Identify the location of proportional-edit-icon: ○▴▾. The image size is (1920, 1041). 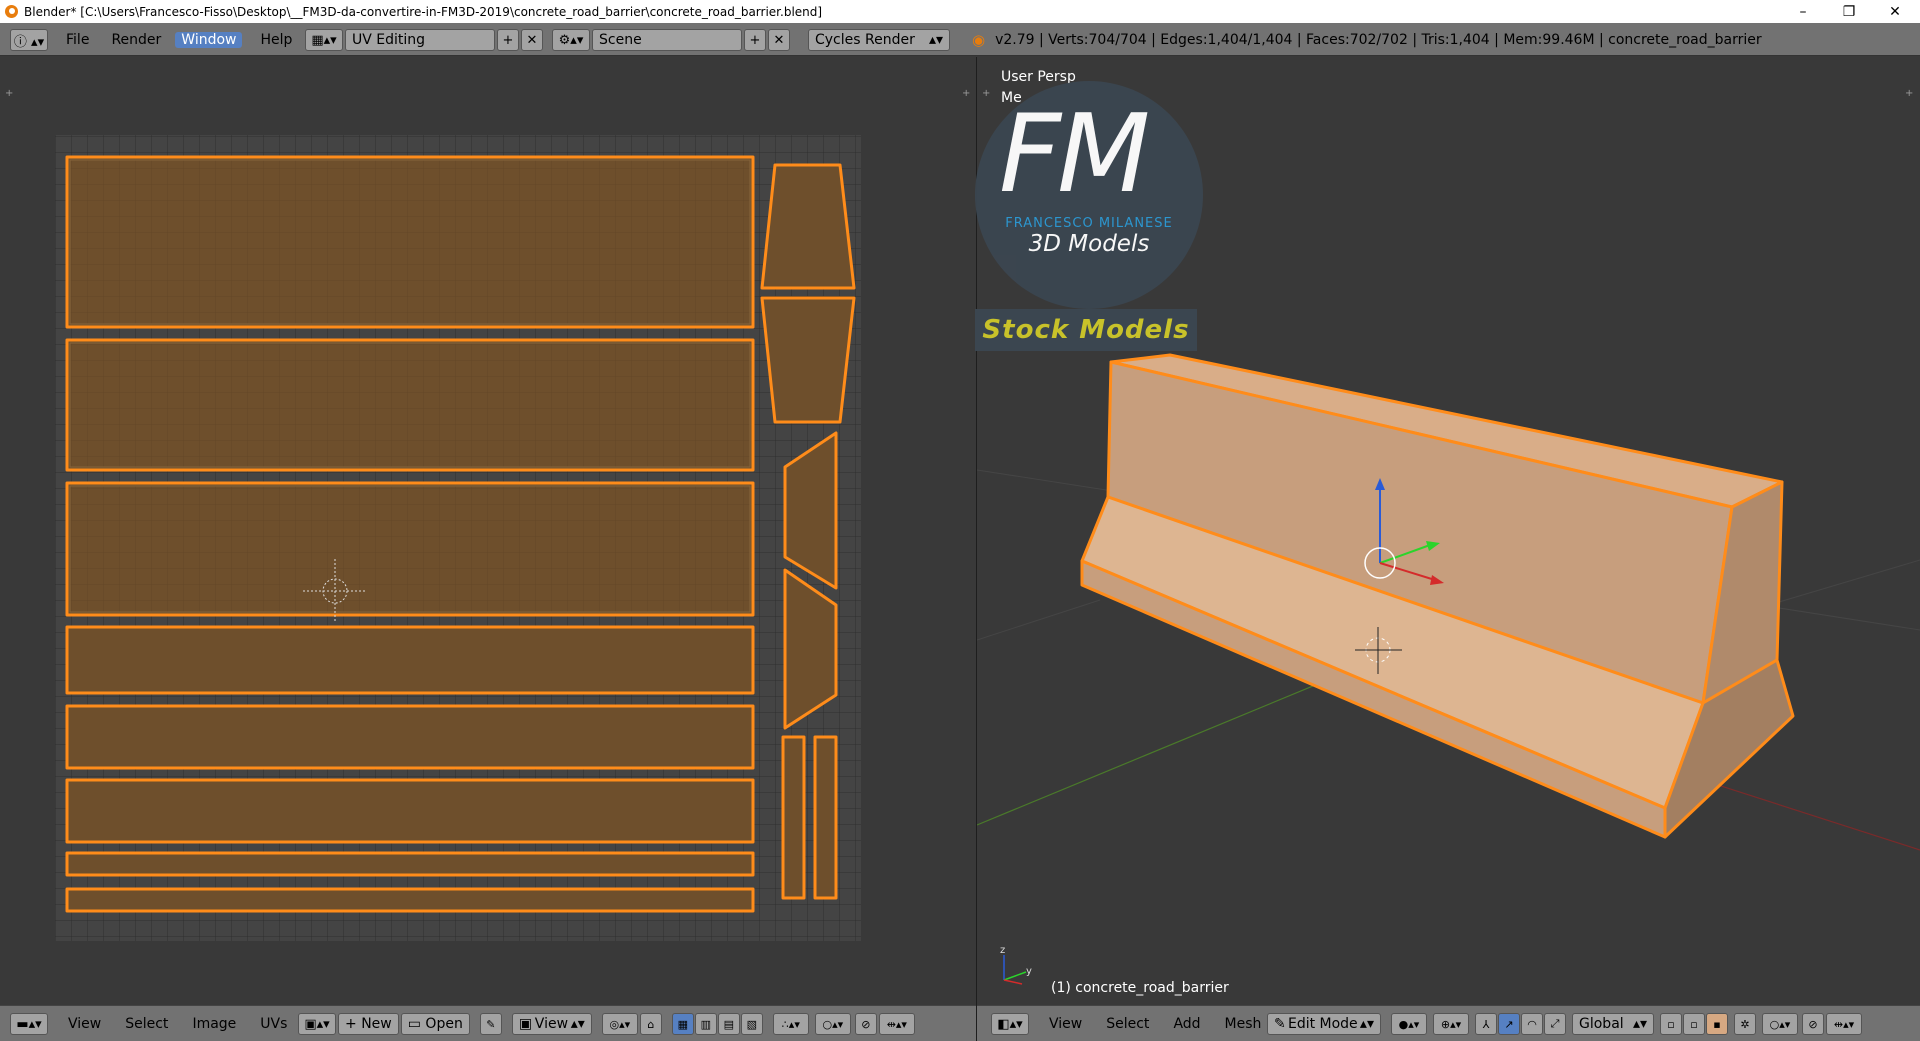
(832, 1024).